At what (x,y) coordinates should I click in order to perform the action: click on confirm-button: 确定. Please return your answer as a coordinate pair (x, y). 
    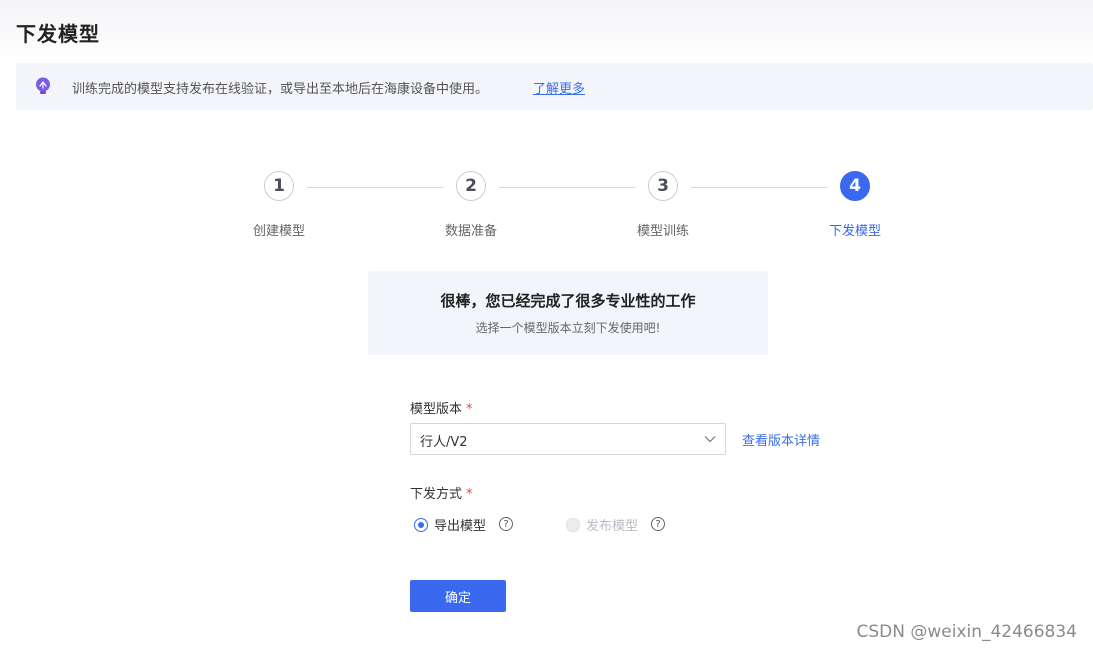
    Looking at the image, I should click on (458, 596).